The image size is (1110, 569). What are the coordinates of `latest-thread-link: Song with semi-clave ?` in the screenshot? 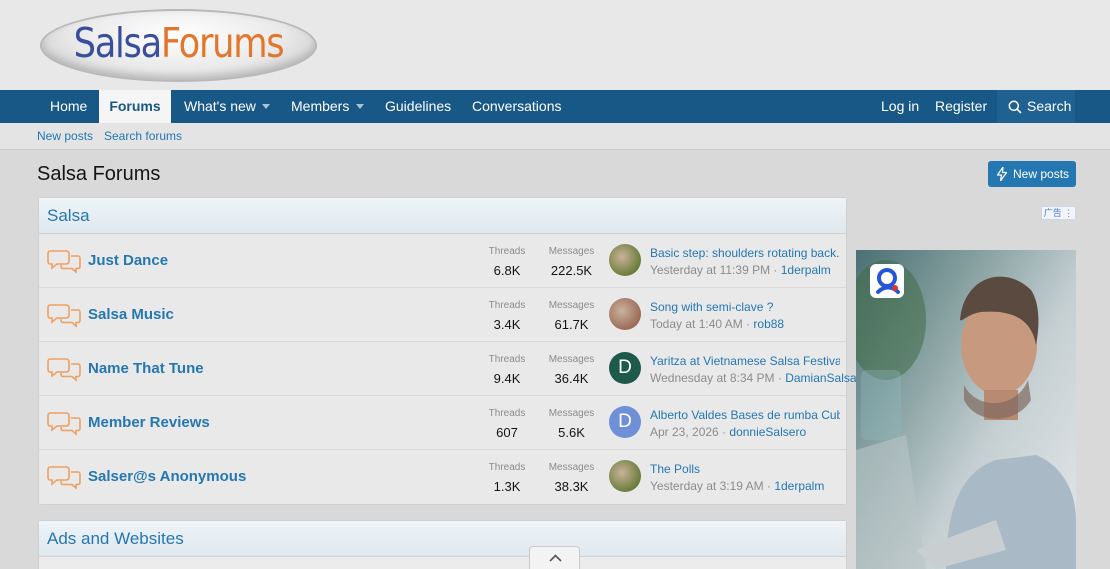 It's located at (745, 307).